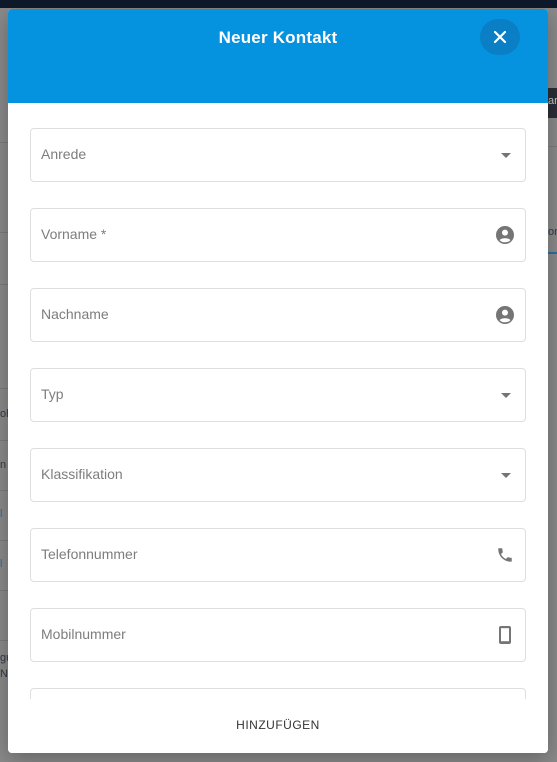 Image resolution: width=557 pixels, height=762 pixels. I want to click on field-label: Telefonnummer, so click(89, 554).